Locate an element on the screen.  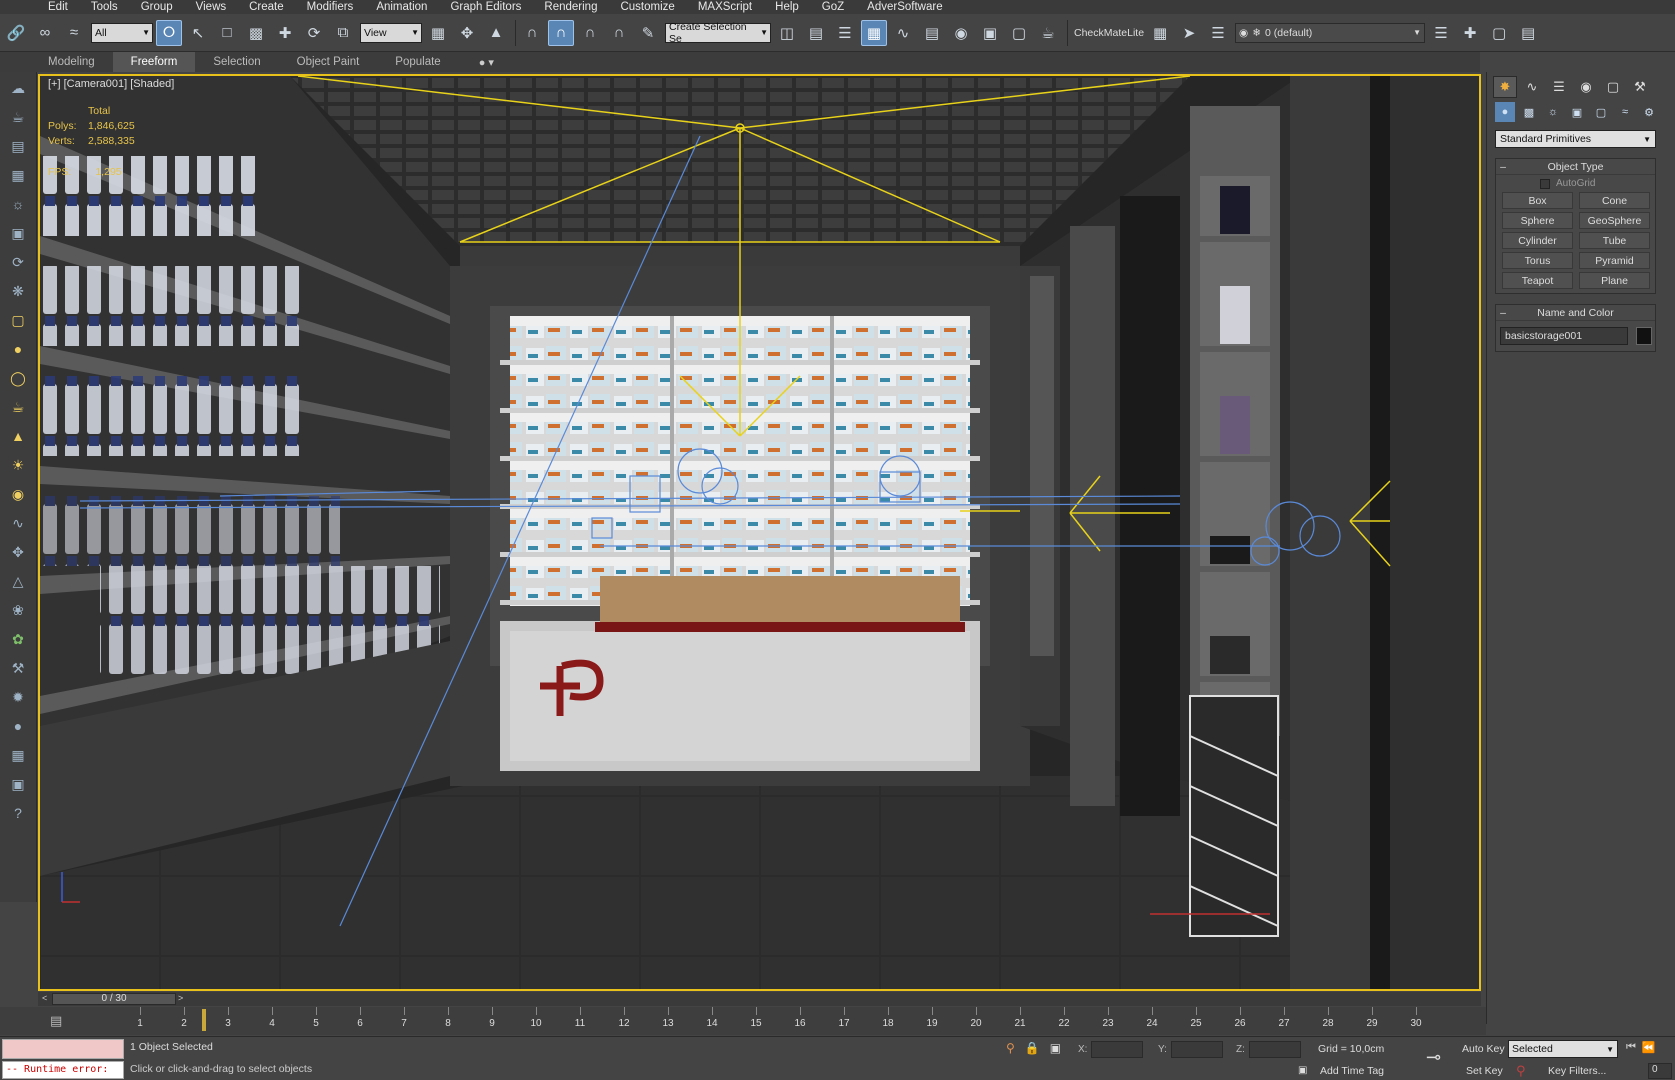
scatter-icon: ✹ is located at coordinates (18, 697).